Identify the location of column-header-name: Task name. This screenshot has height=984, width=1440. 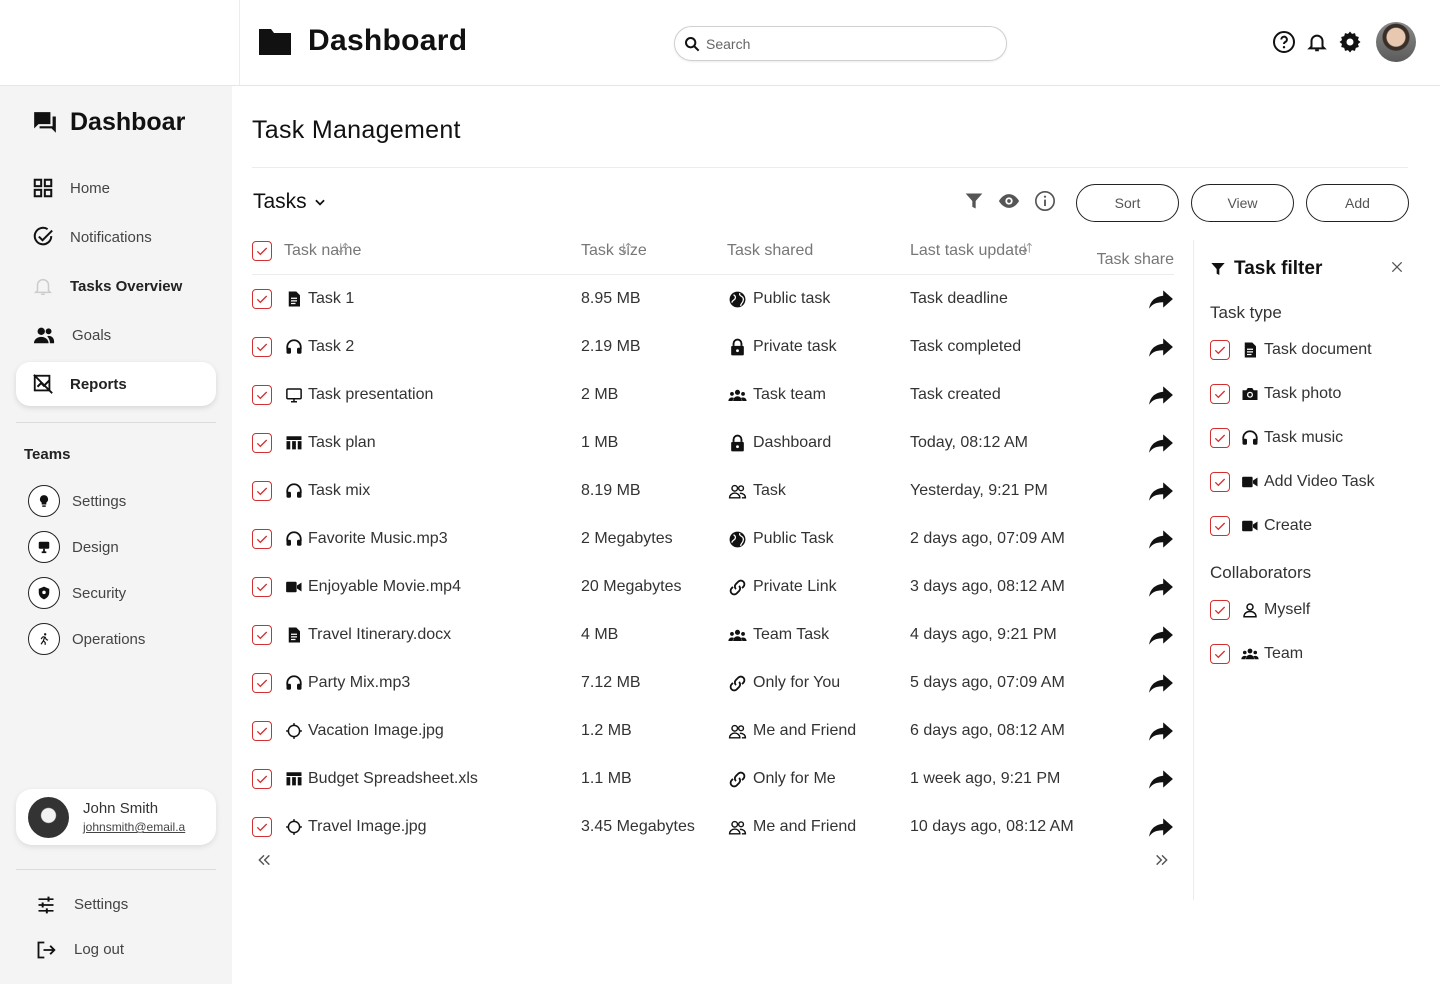
(432, 251).